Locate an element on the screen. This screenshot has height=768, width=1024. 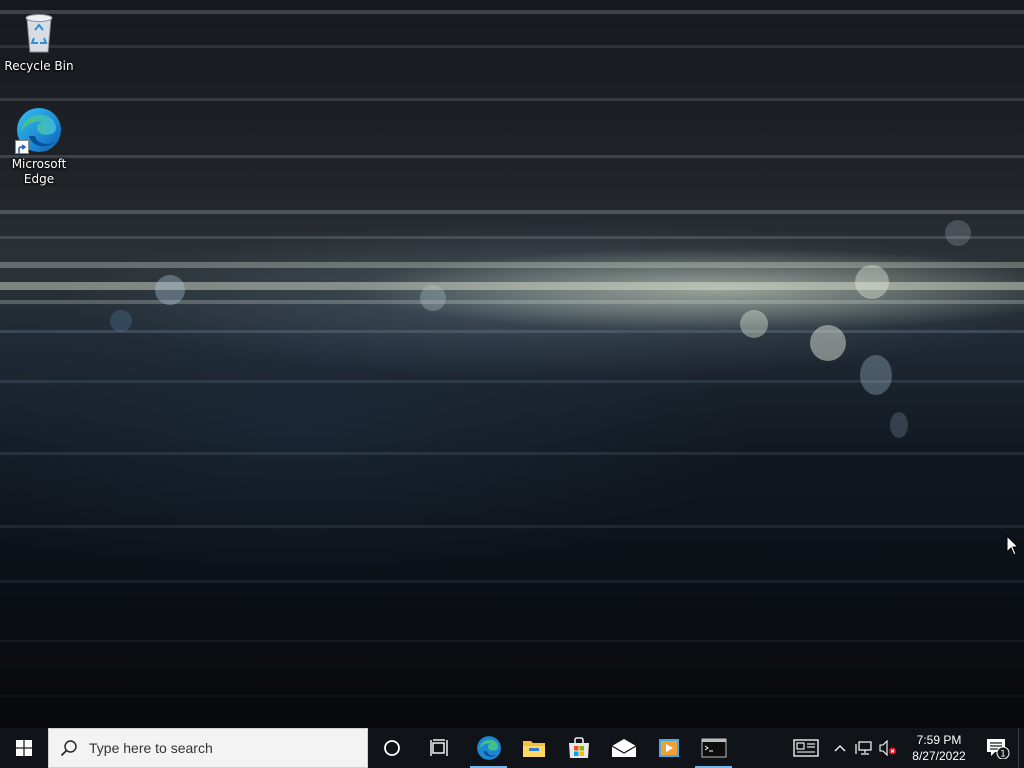
taskbar: Type here to search 7:59 PM 8/27/2022 1 is located at coordinates (512, 748).